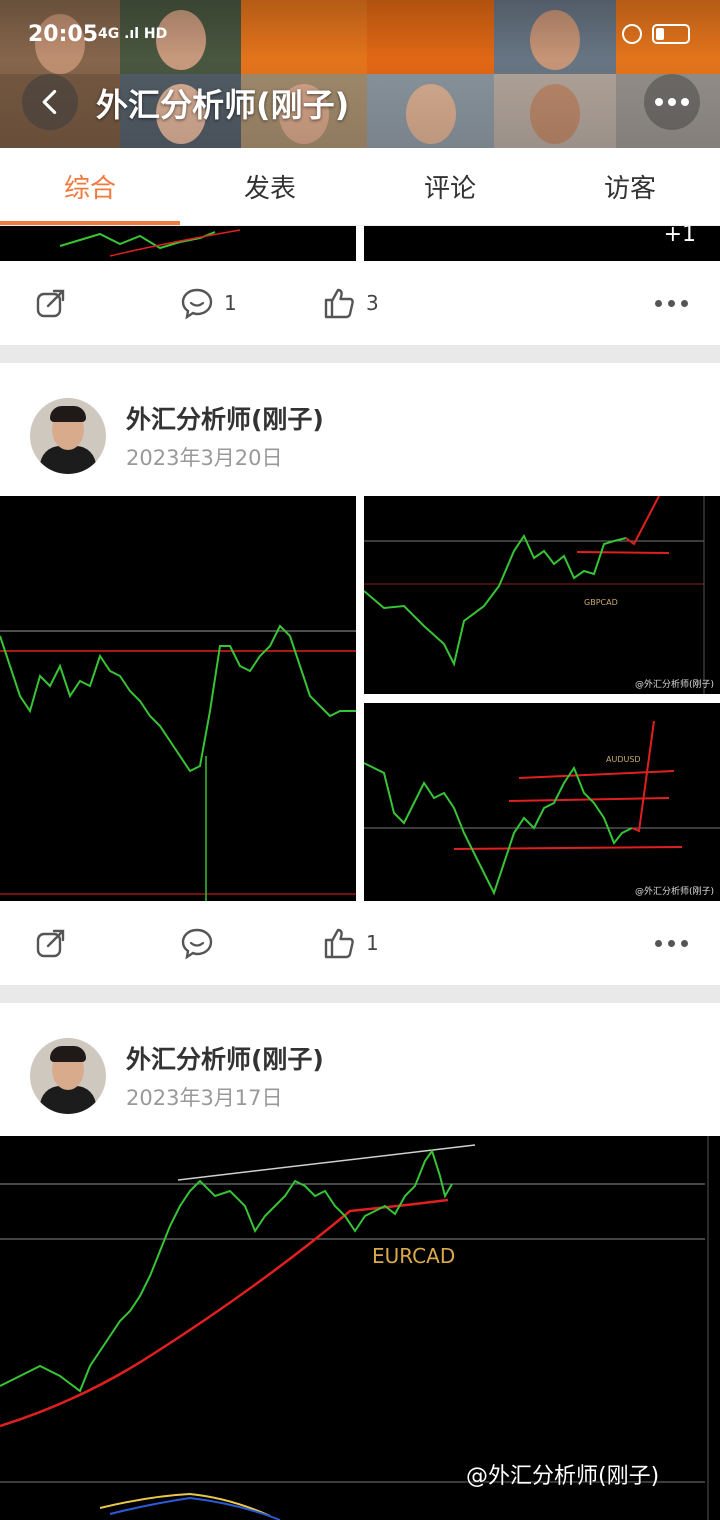 Image resolution: width=720 pixels, height=1520 pixels. I want to click on rotation-lock-icon, so click(632, 34).